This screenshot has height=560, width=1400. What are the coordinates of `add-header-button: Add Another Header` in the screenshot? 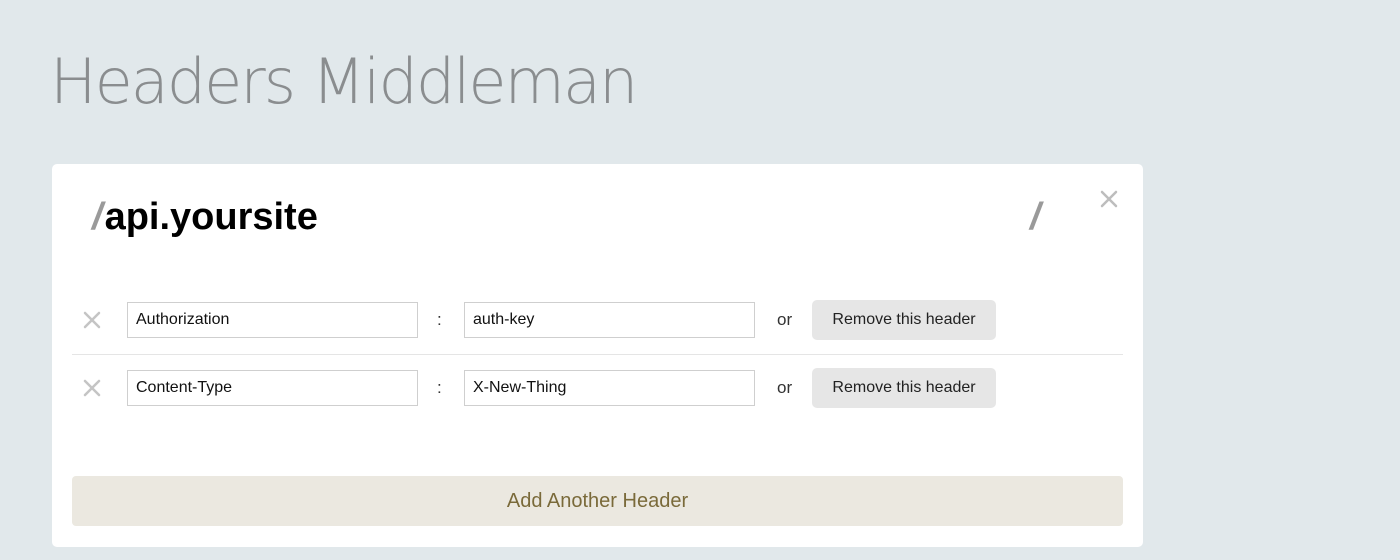 It's located at (597, 501).